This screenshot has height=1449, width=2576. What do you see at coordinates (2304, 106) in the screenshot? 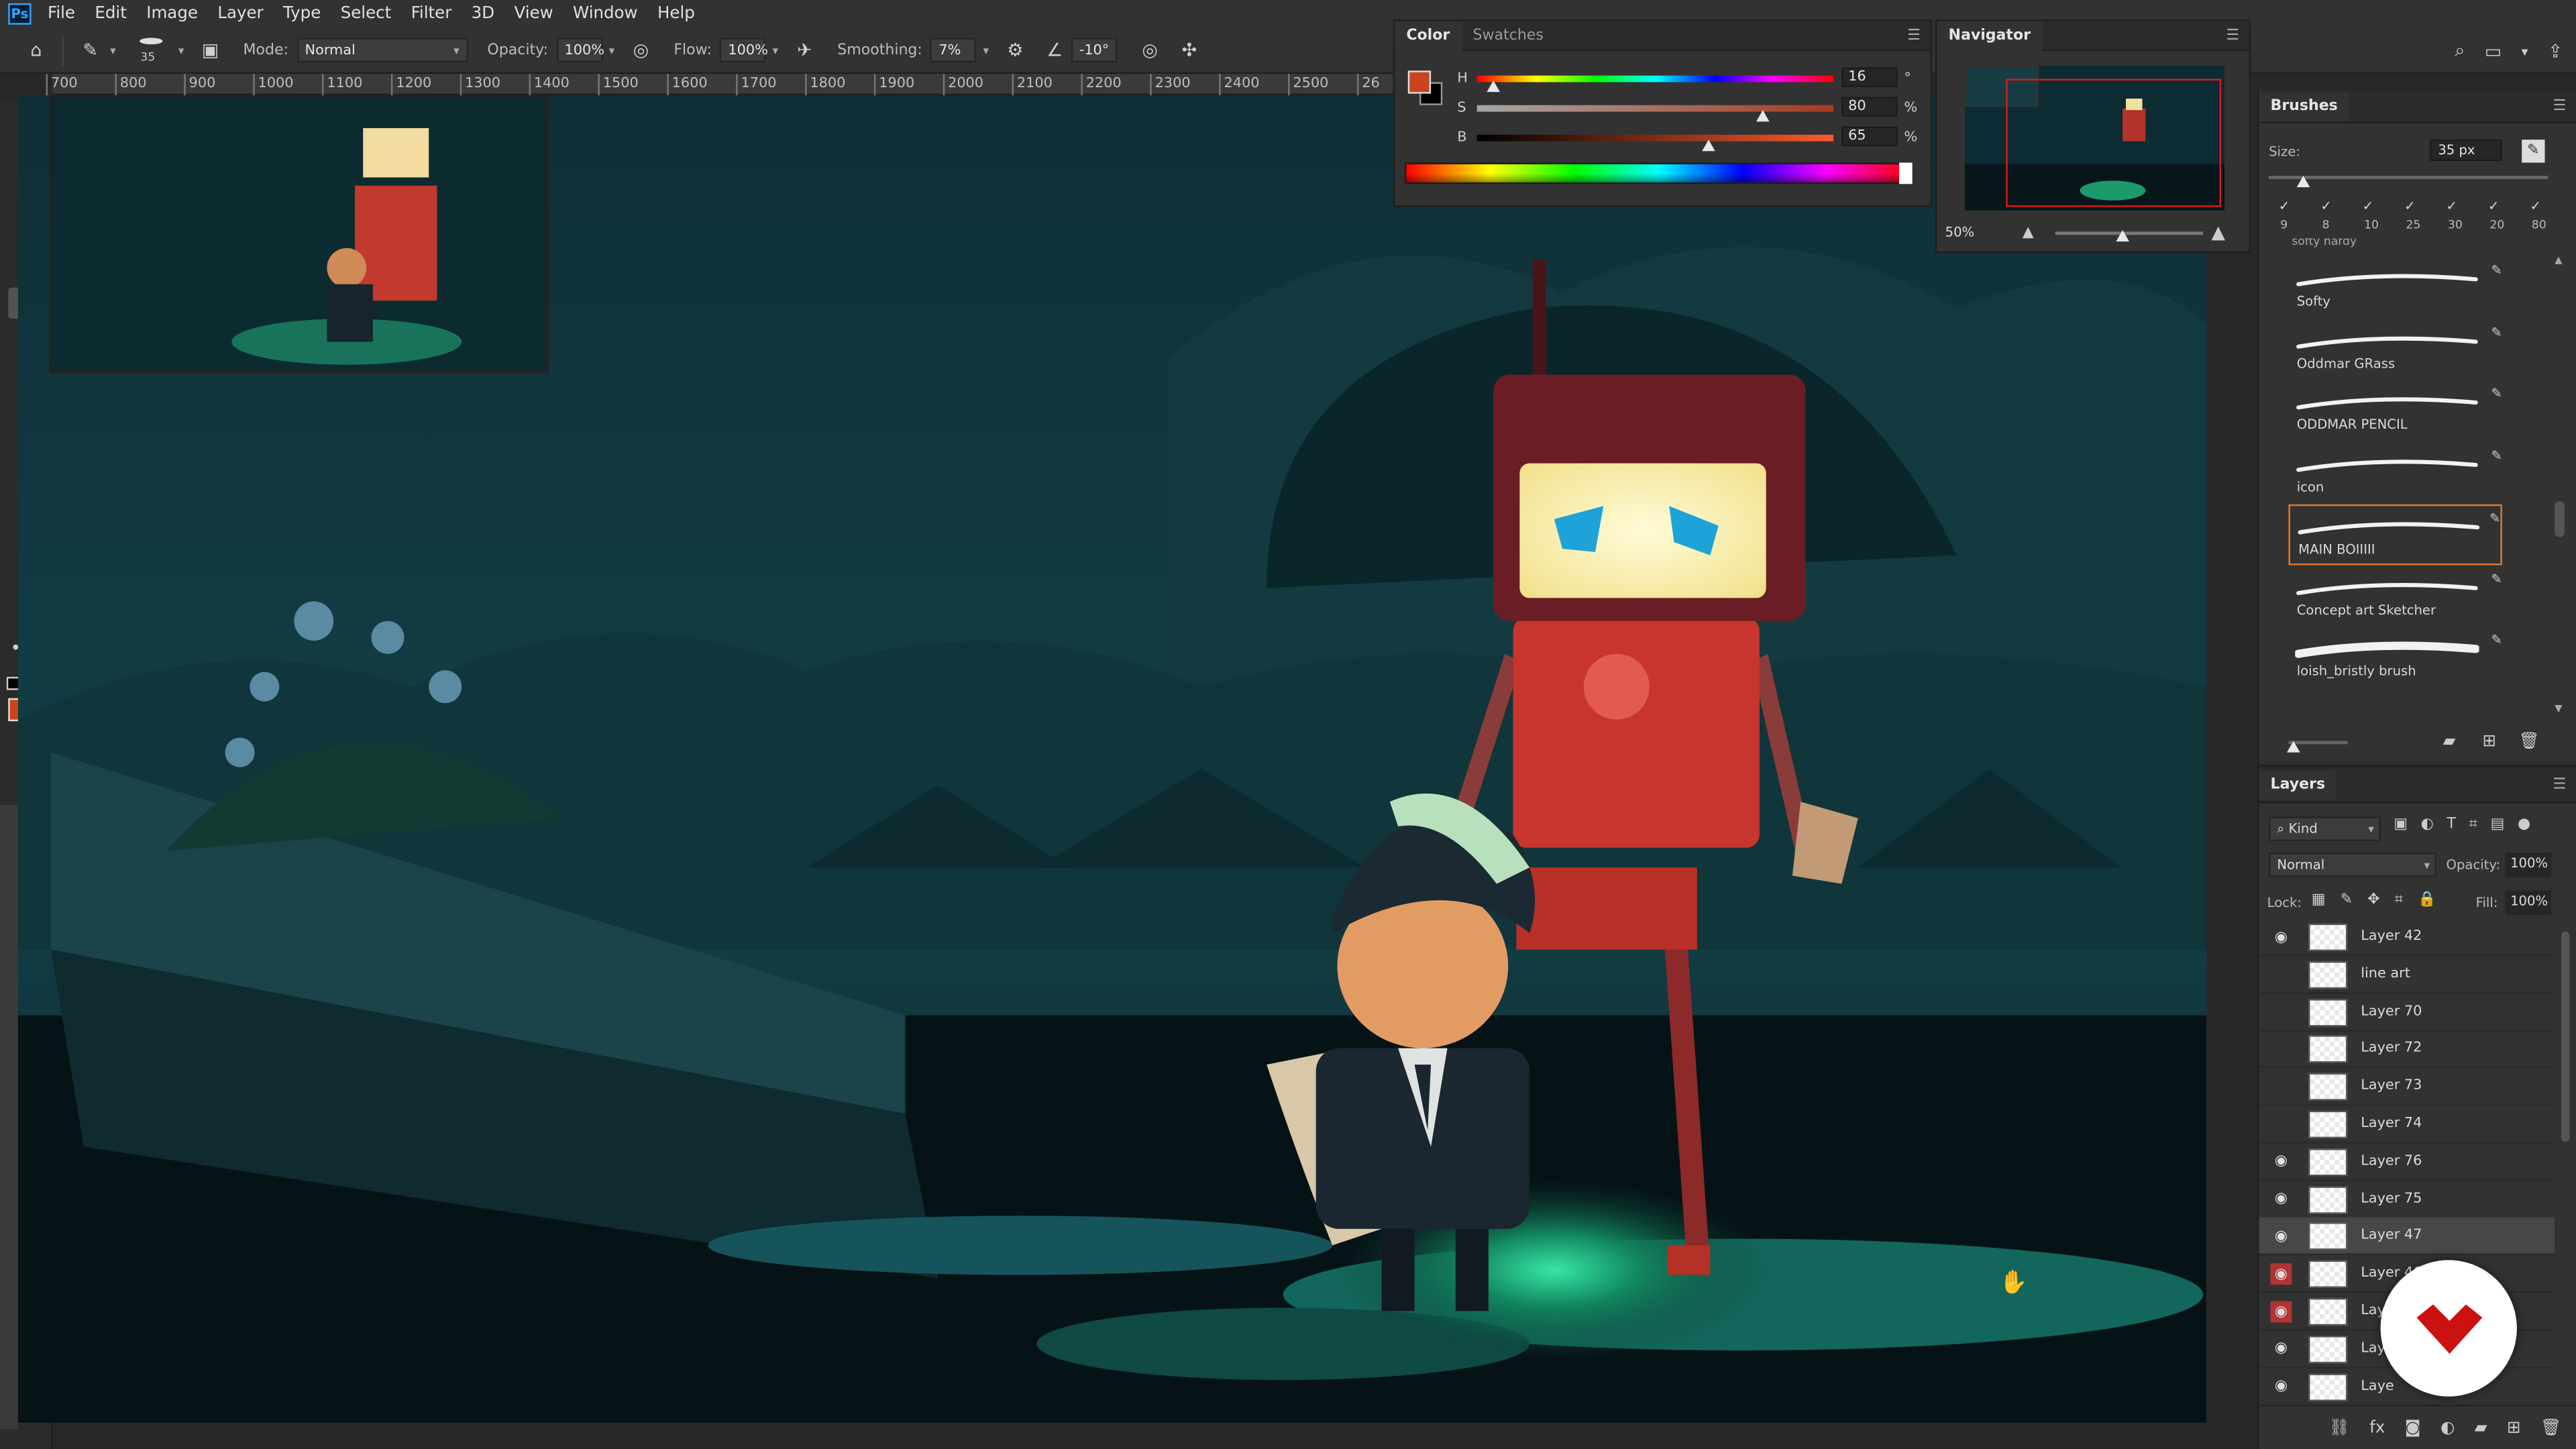
I see `tab-brushes: Brushes` at bounding box center [2304, 106].